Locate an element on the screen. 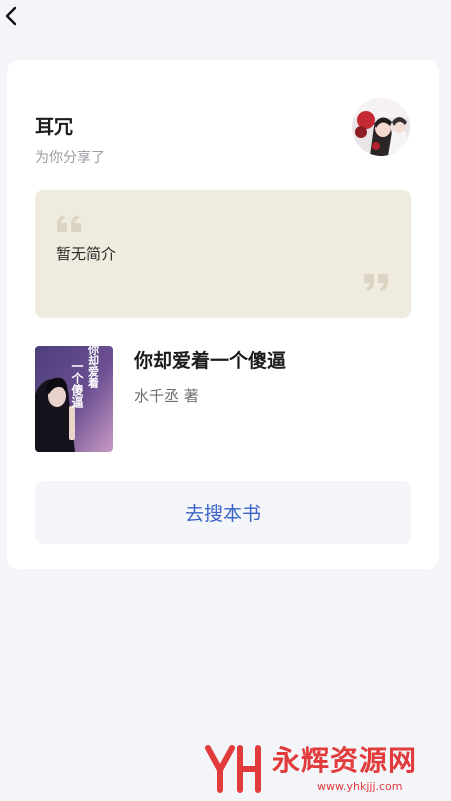  watermark-url: www.yhkjjj.com is located at coordinates (360, 786).